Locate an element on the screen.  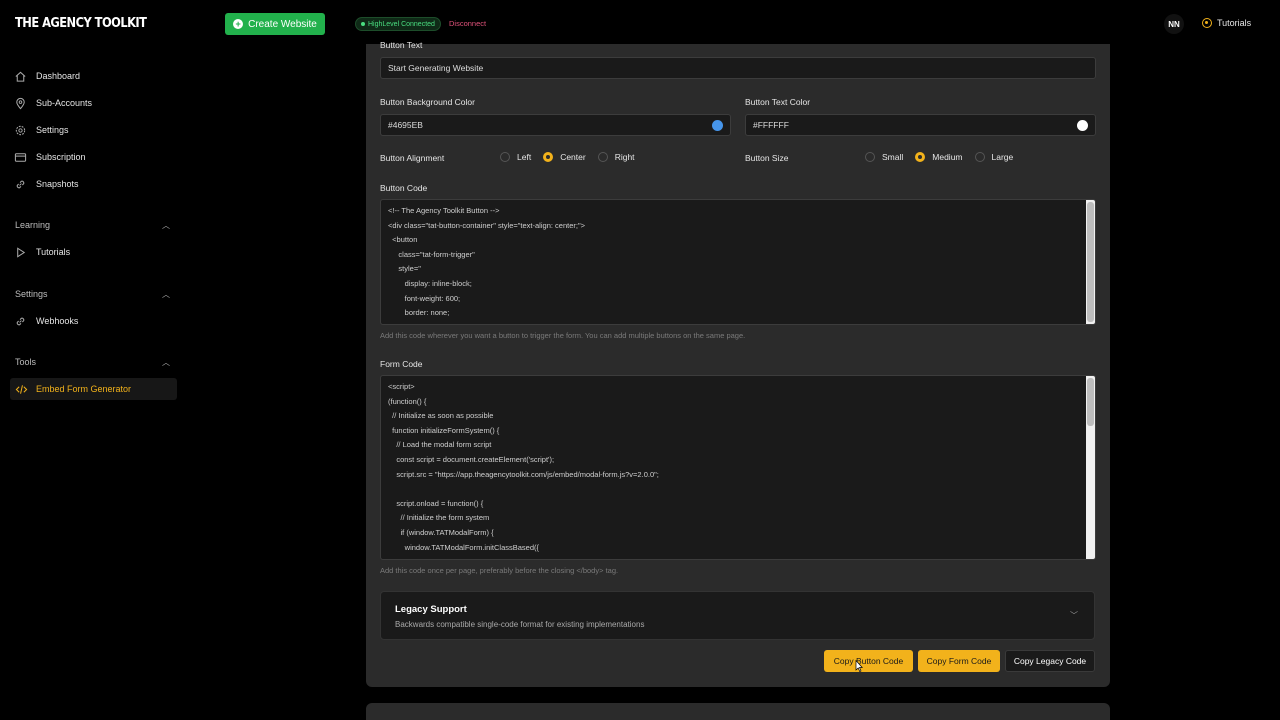
size-radio-group: Small Medium Large is located at coordinates (939, 157).